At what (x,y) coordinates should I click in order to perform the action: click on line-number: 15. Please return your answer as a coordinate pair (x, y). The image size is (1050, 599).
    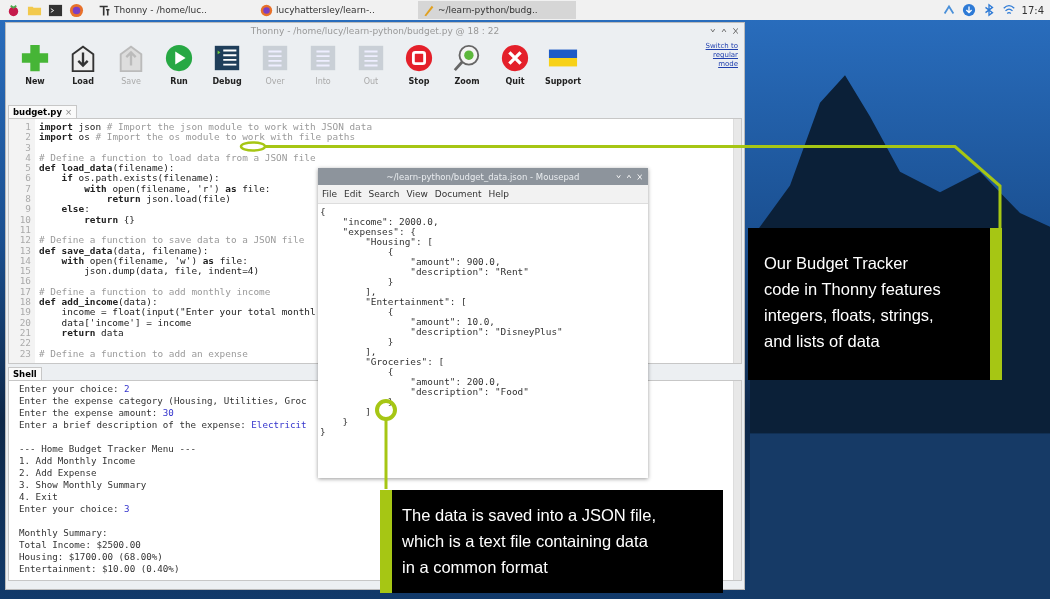
    Looking at the image, I should click on (25, 271).